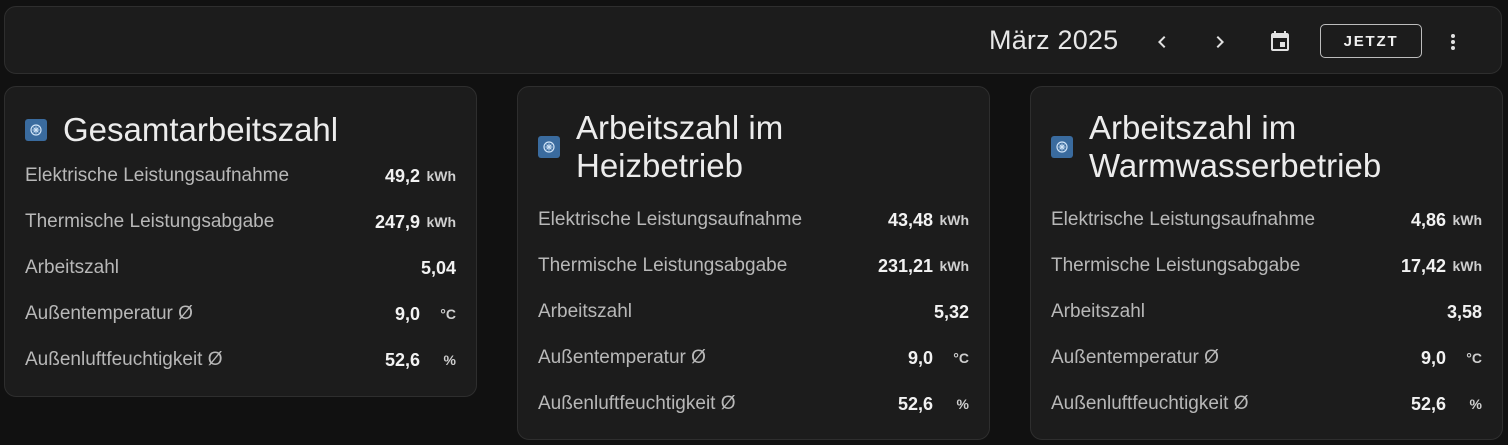 The width and height of the screenshot is (1508, 445). What do you see at coordinates (1053, 40) in the screenshot?
I see `period-label: März 2025` at bounding box center [1053, 40].